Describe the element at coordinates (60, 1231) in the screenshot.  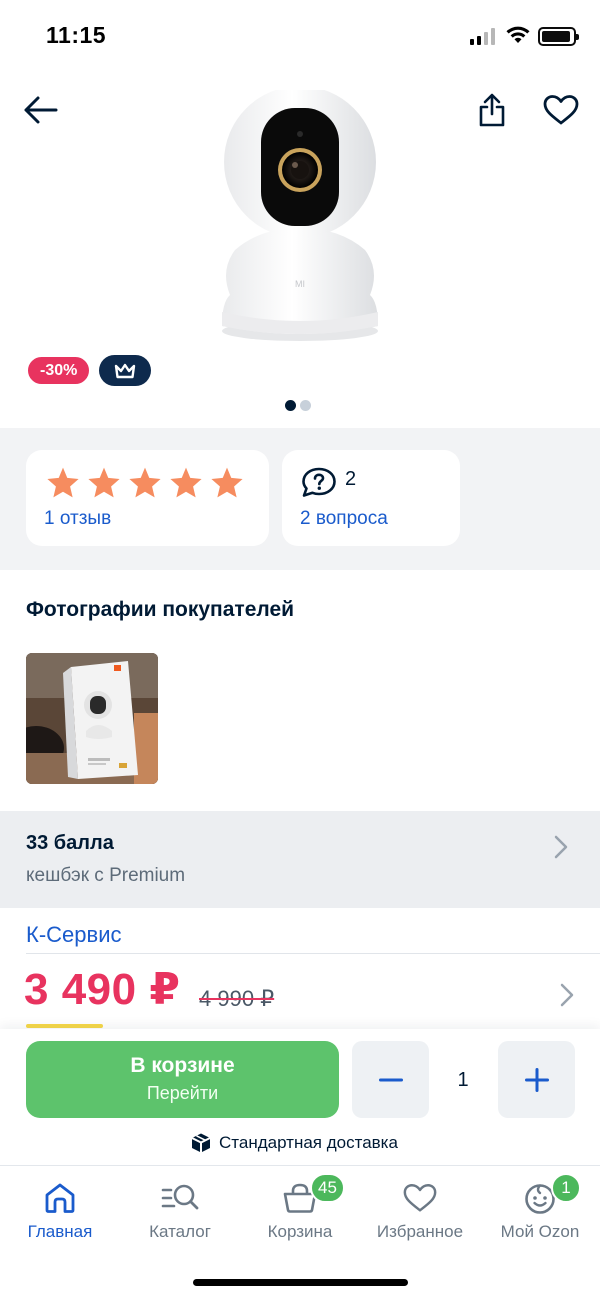
I see `tab-home-label: Главная` at that location.